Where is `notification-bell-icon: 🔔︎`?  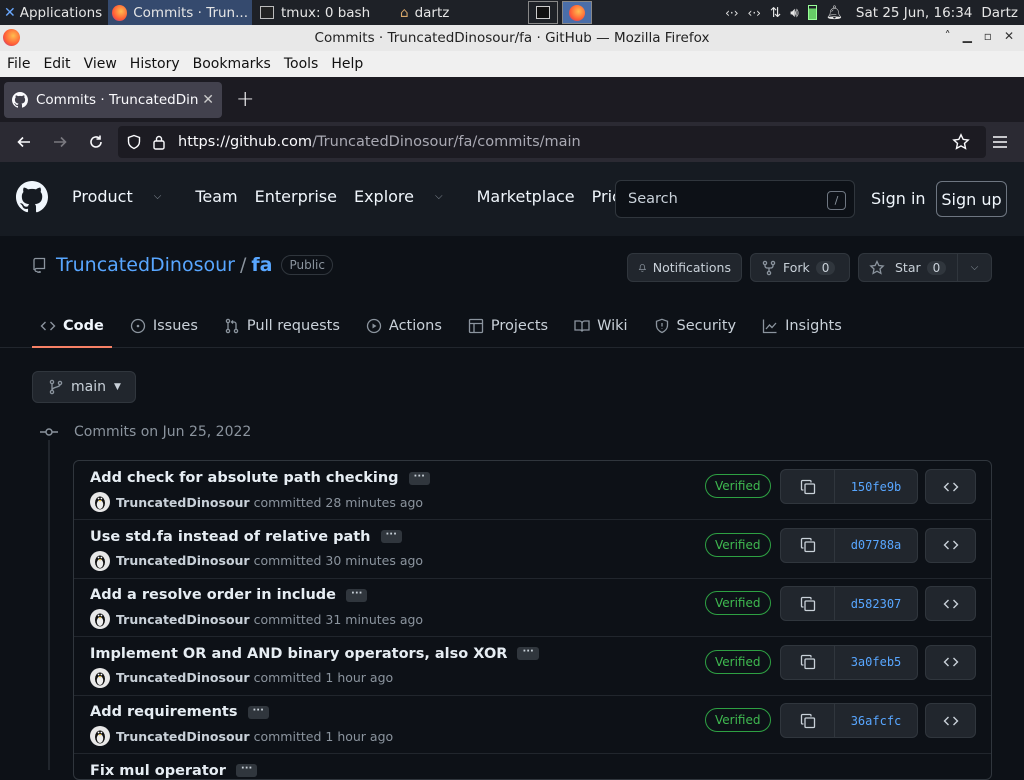 notification-bell-icon: 🔔︎ is located at coordinates (834, 13).